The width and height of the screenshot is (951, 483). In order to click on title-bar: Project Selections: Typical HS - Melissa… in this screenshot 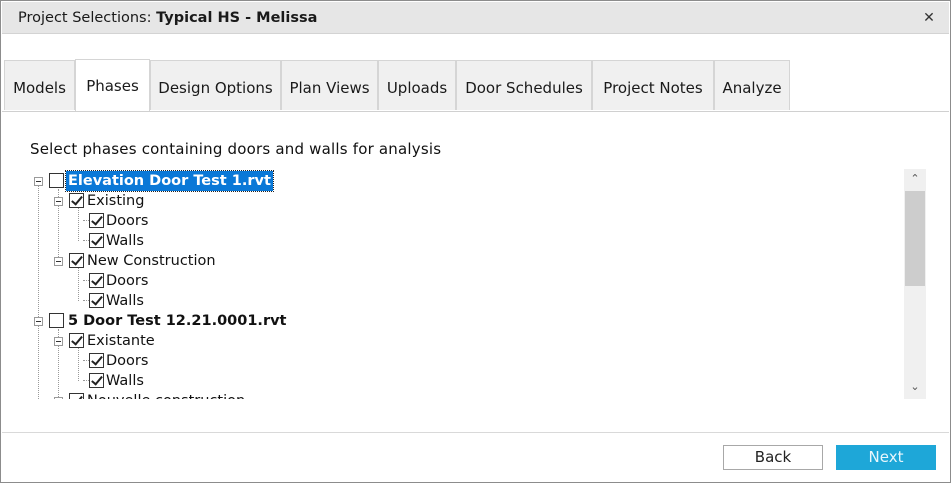, I will do `click(475, 18)`.